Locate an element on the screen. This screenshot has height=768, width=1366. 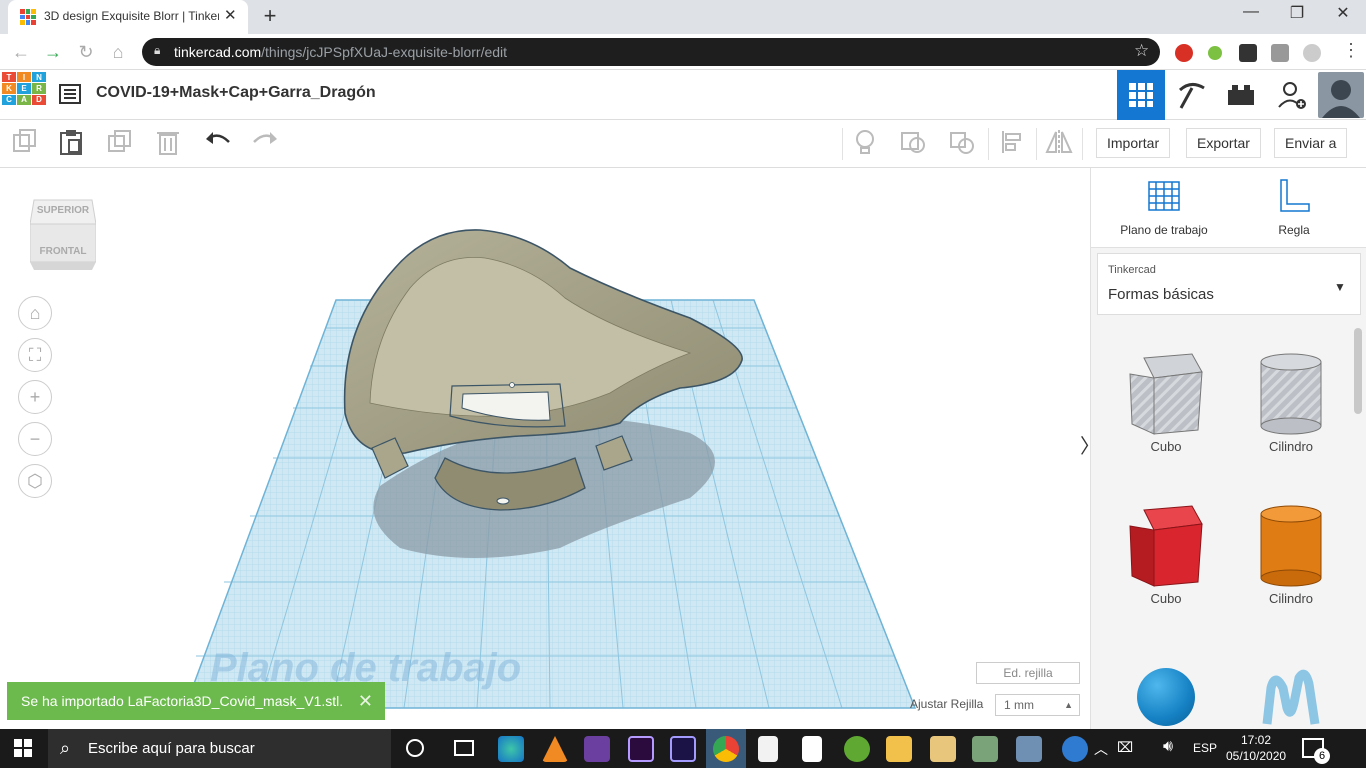
shape-scribble is located at coordinates (1291, 697).